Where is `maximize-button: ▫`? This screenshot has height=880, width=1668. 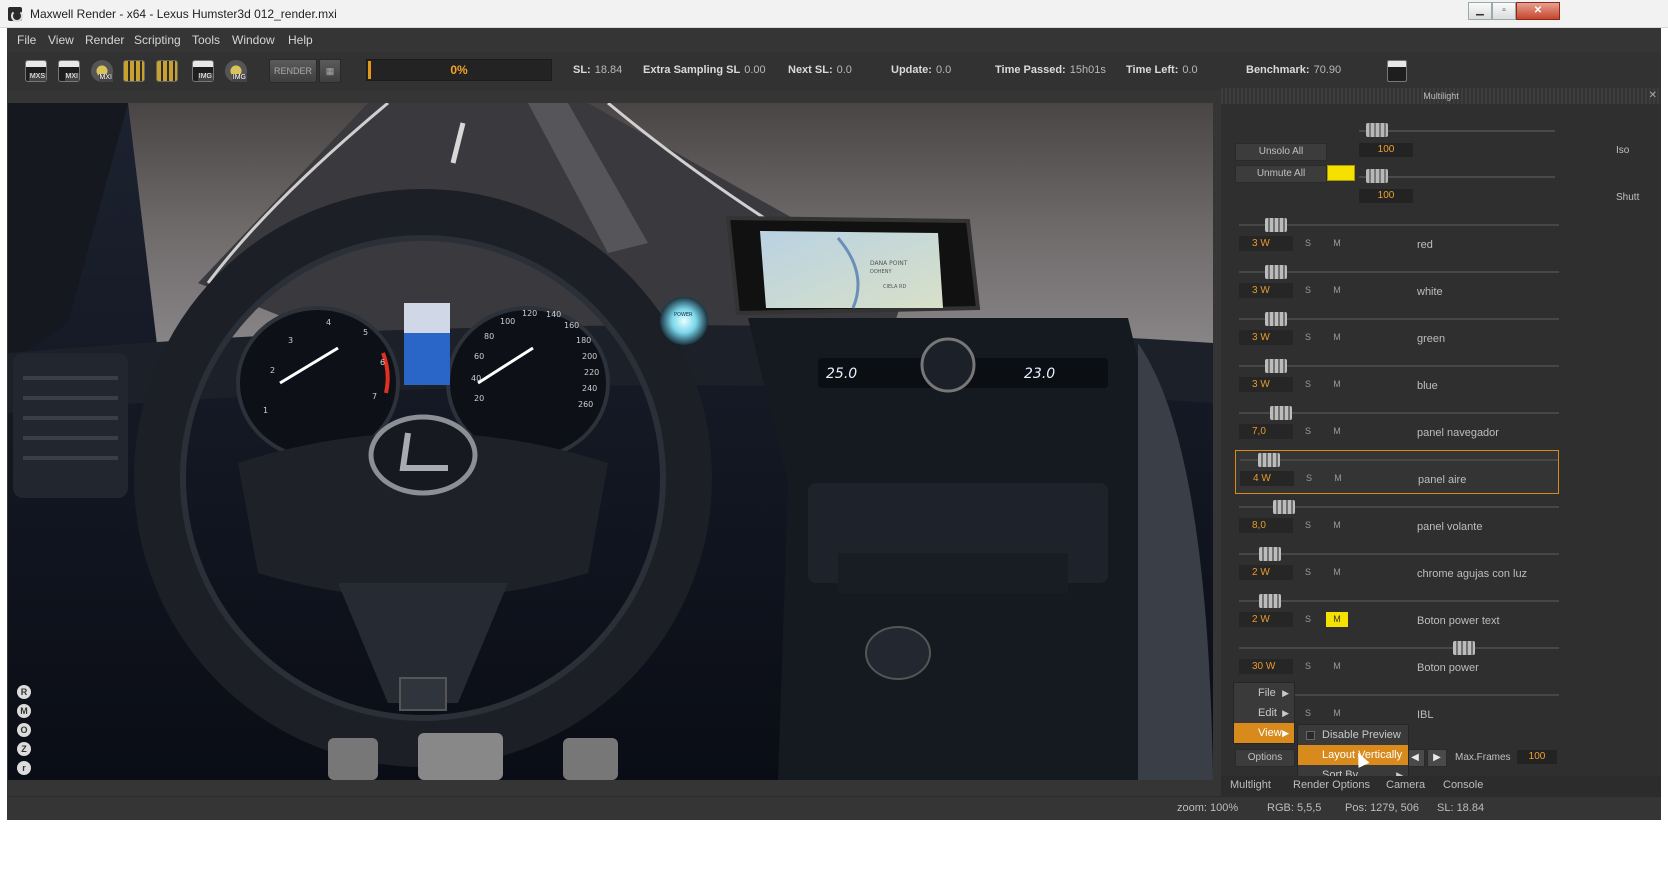 maximize-button: ▫ is located at coordinates (1504, 11).